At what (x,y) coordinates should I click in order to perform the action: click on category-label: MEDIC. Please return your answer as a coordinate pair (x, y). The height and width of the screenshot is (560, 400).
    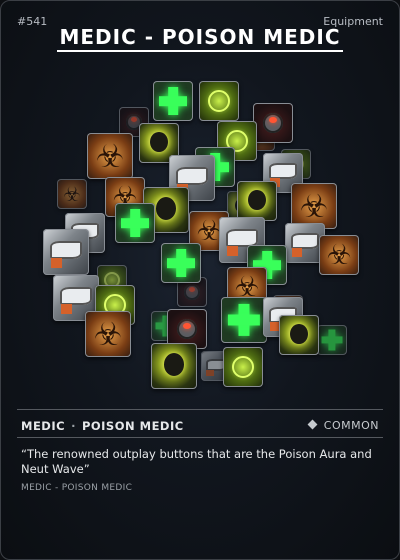
    Looking at the image, I should click on (43, 426).